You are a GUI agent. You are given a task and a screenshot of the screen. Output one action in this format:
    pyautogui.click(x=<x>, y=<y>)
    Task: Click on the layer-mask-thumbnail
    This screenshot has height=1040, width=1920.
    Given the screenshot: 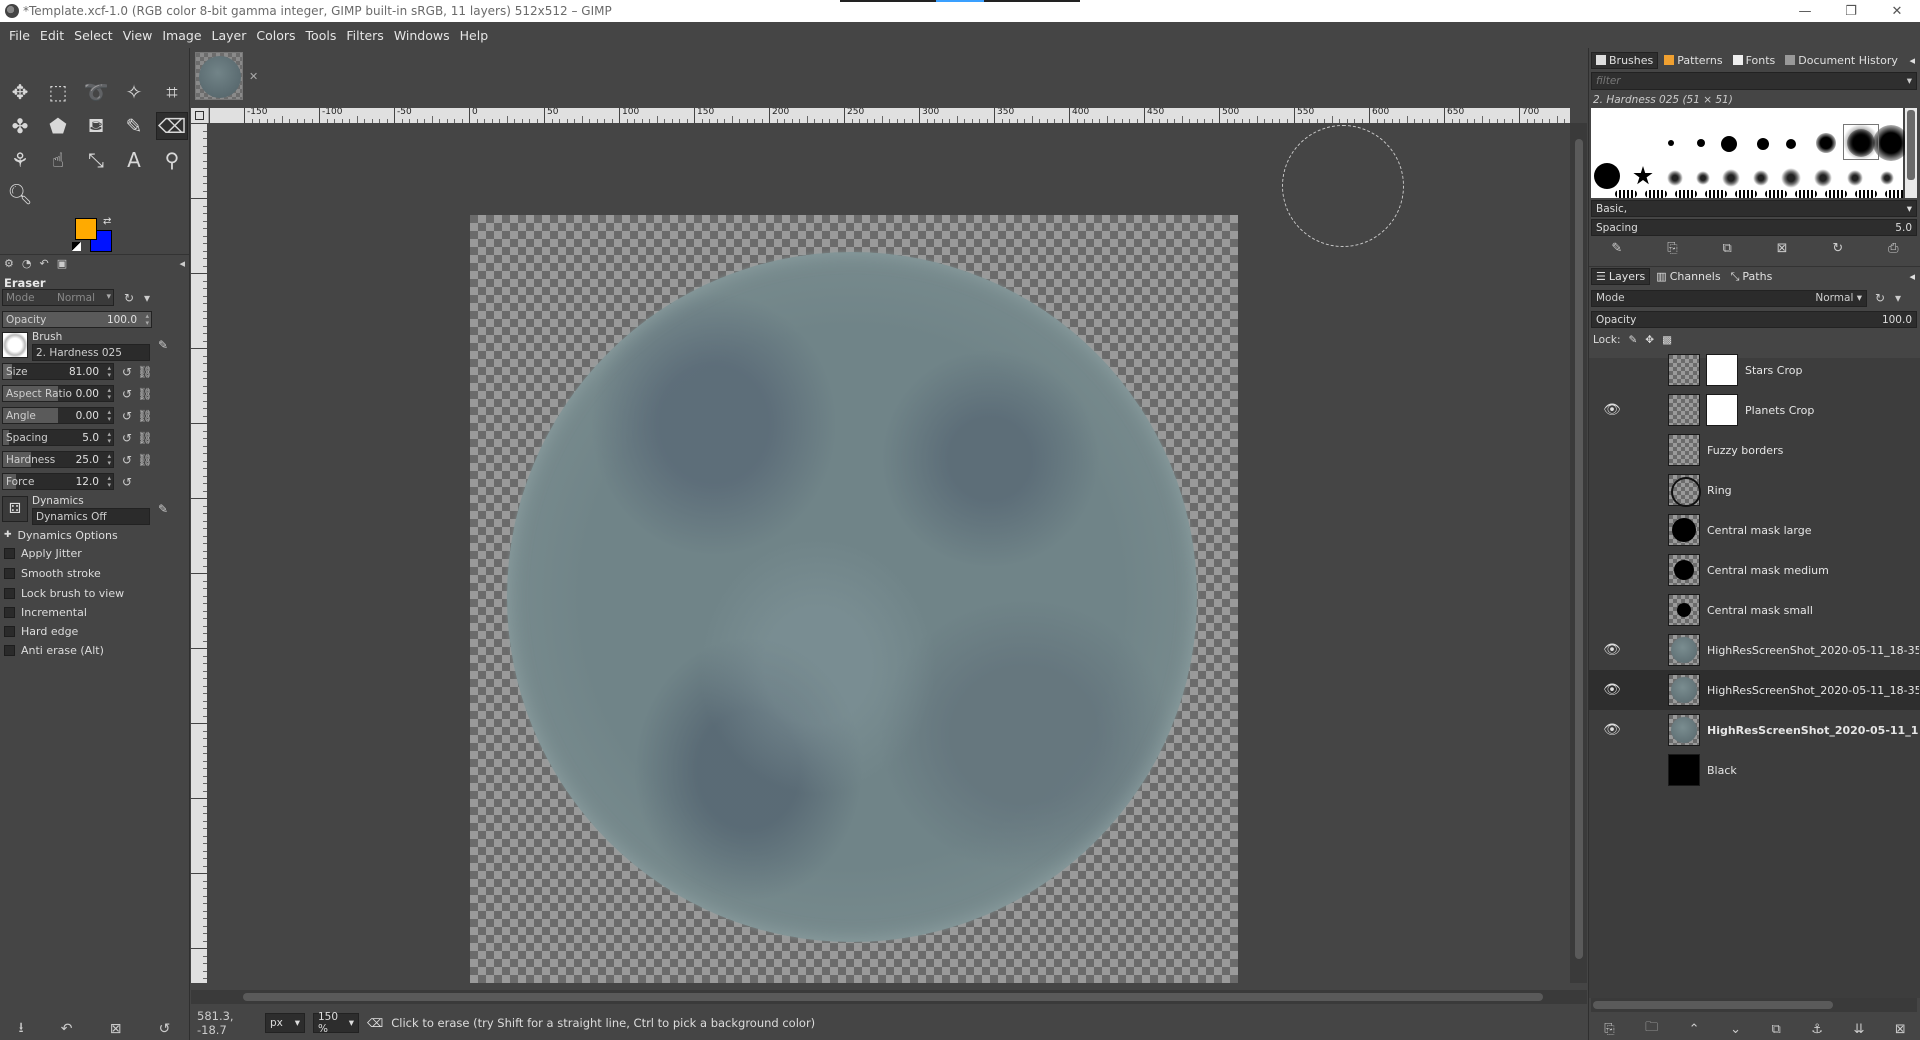 What is the action you would take?
    pyautogui.click(x=1722, y=370)
    